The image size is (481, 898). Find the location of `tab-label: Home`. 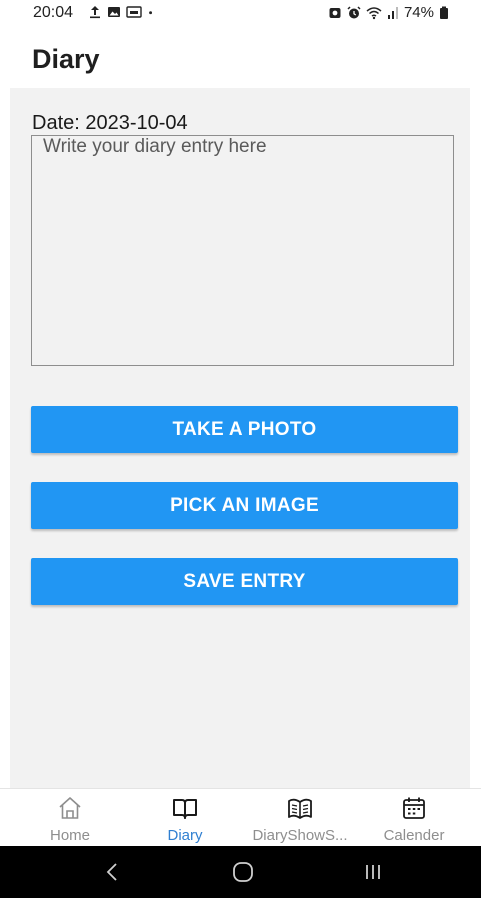

tab-label: Home is located at coordinates (69, 835).